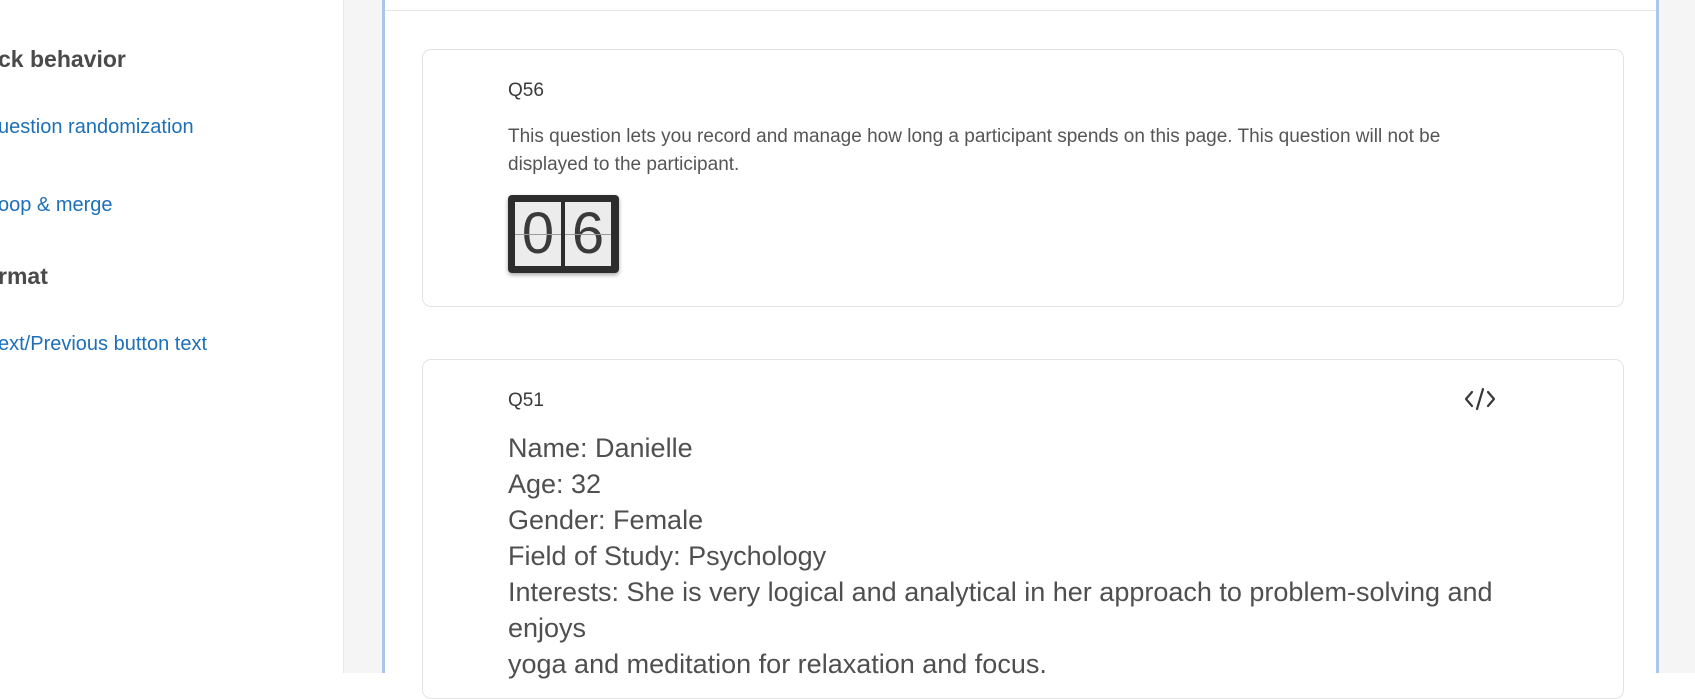  What do you see at coordinates (667, 556) in the screenshot?
I see `profile-line-field: Field of Study: Psychology` at bounding box center [667, 556].